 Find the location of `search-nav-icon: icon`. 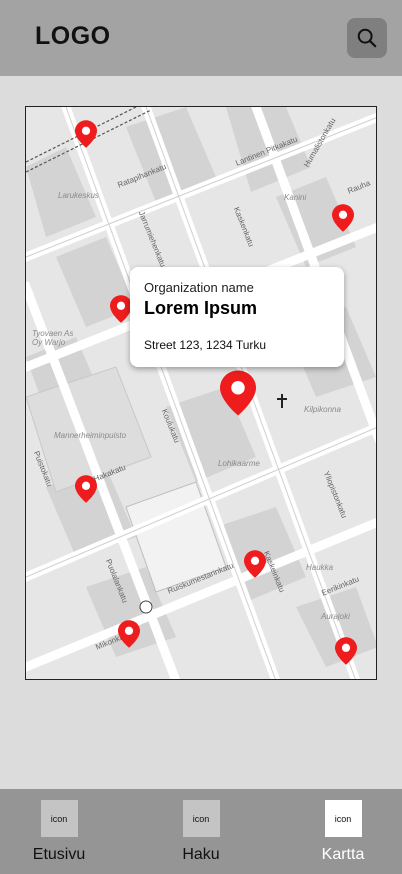

search-nav-icon: icon is located at coordinates (201, 818).